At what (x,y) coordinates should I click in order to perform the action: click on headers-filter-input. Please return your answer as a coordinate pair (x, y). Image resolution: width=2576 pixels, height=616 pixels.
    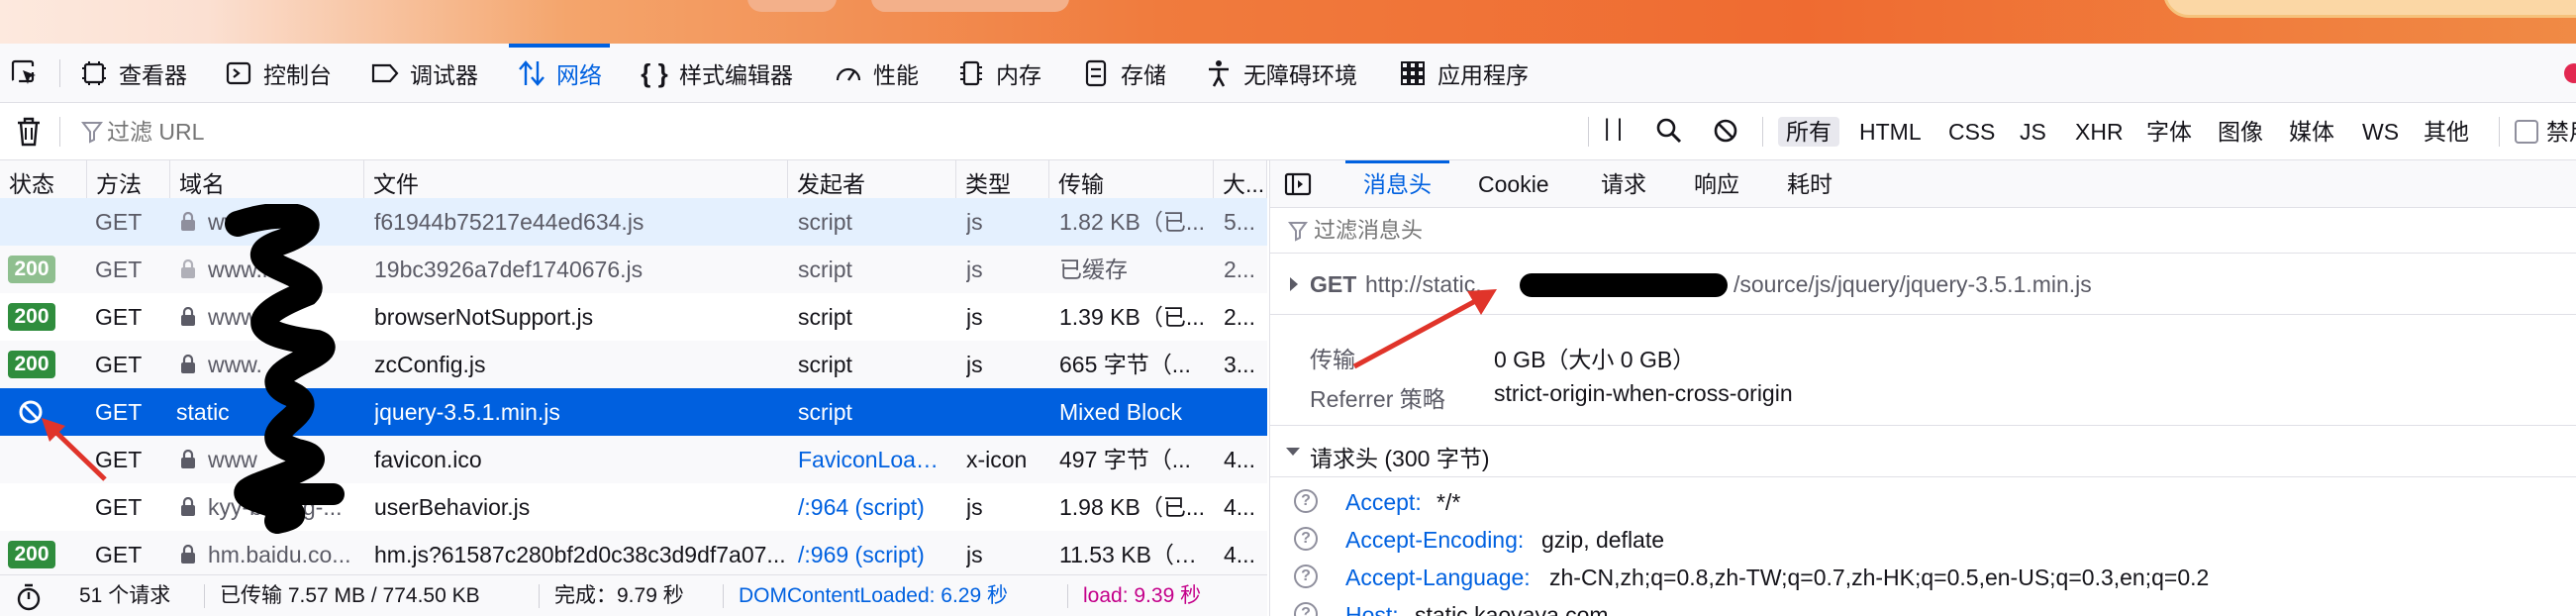
    Looking at the image, I should click on (1908, 231).